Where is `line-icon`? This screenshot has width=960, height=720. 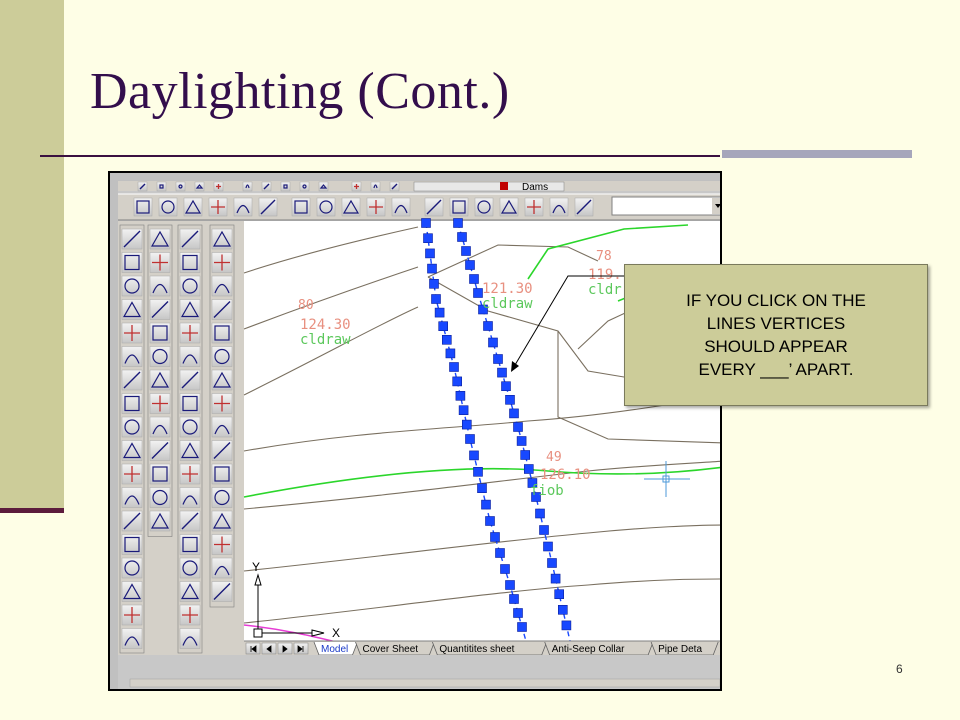
line-icon is located at coordinates (190, 239).